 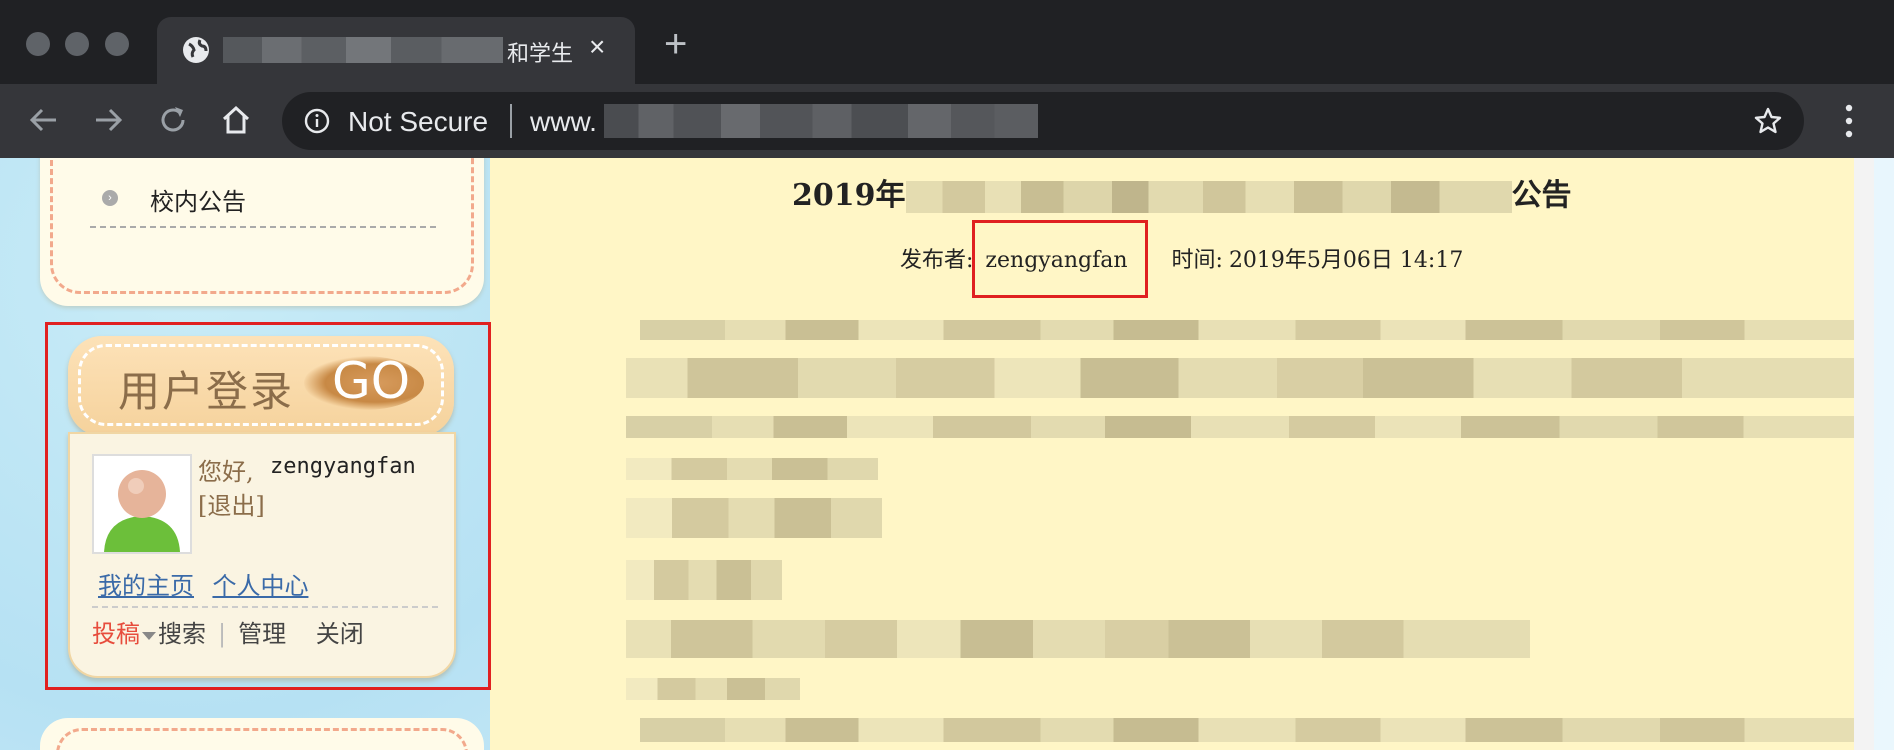 What do you see at coordinates (1541, 195) in the screenshot?
I see `article-title-suffix: 公告` at bounding box center [1541, 195].